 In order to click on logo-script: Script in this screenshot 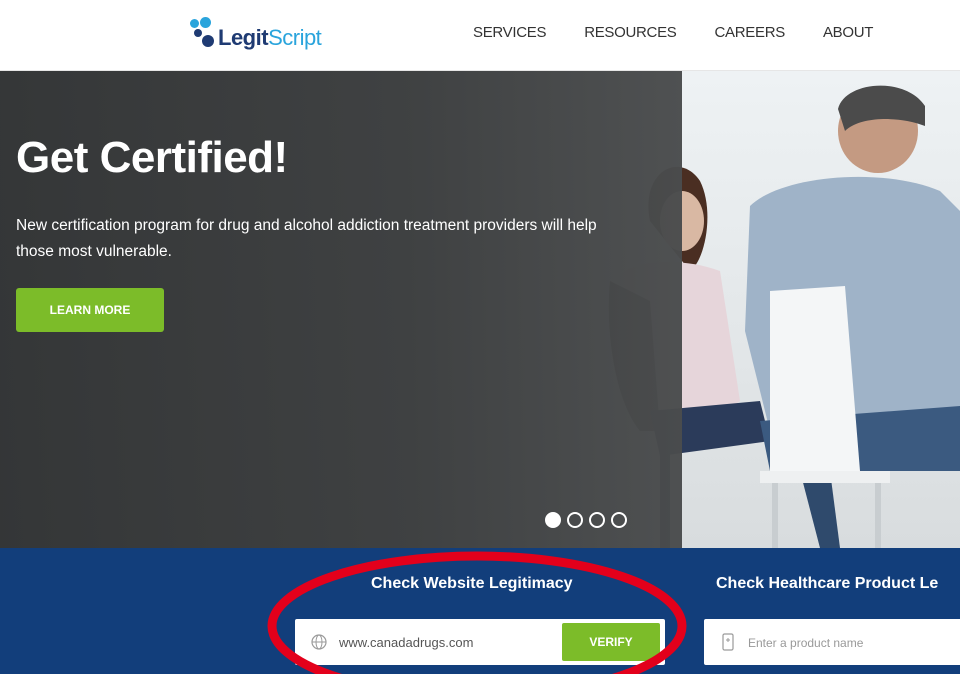, I will do `click(295, 37)`.